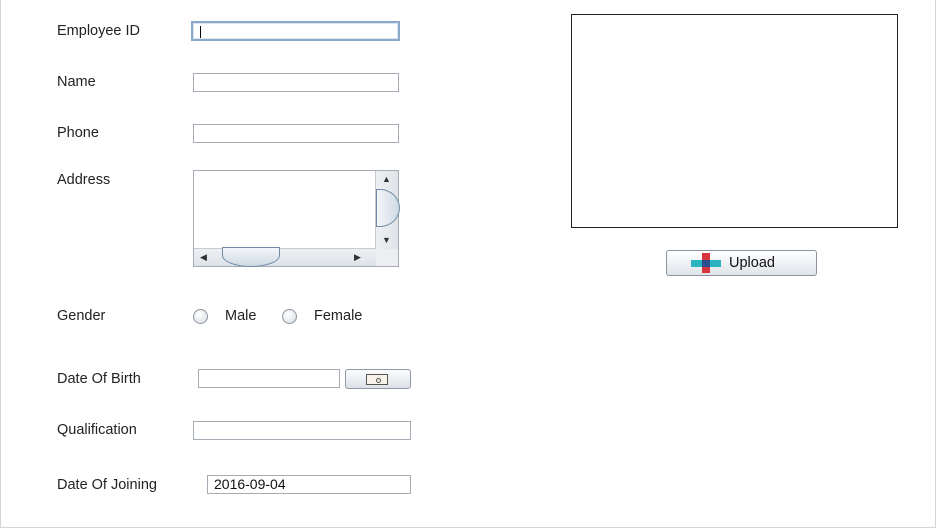 The image size is (936, 529). What do you see at coordinates (84, 180) in the screenshot?
I see `address-label: Address` at bounding box center [84, 180].